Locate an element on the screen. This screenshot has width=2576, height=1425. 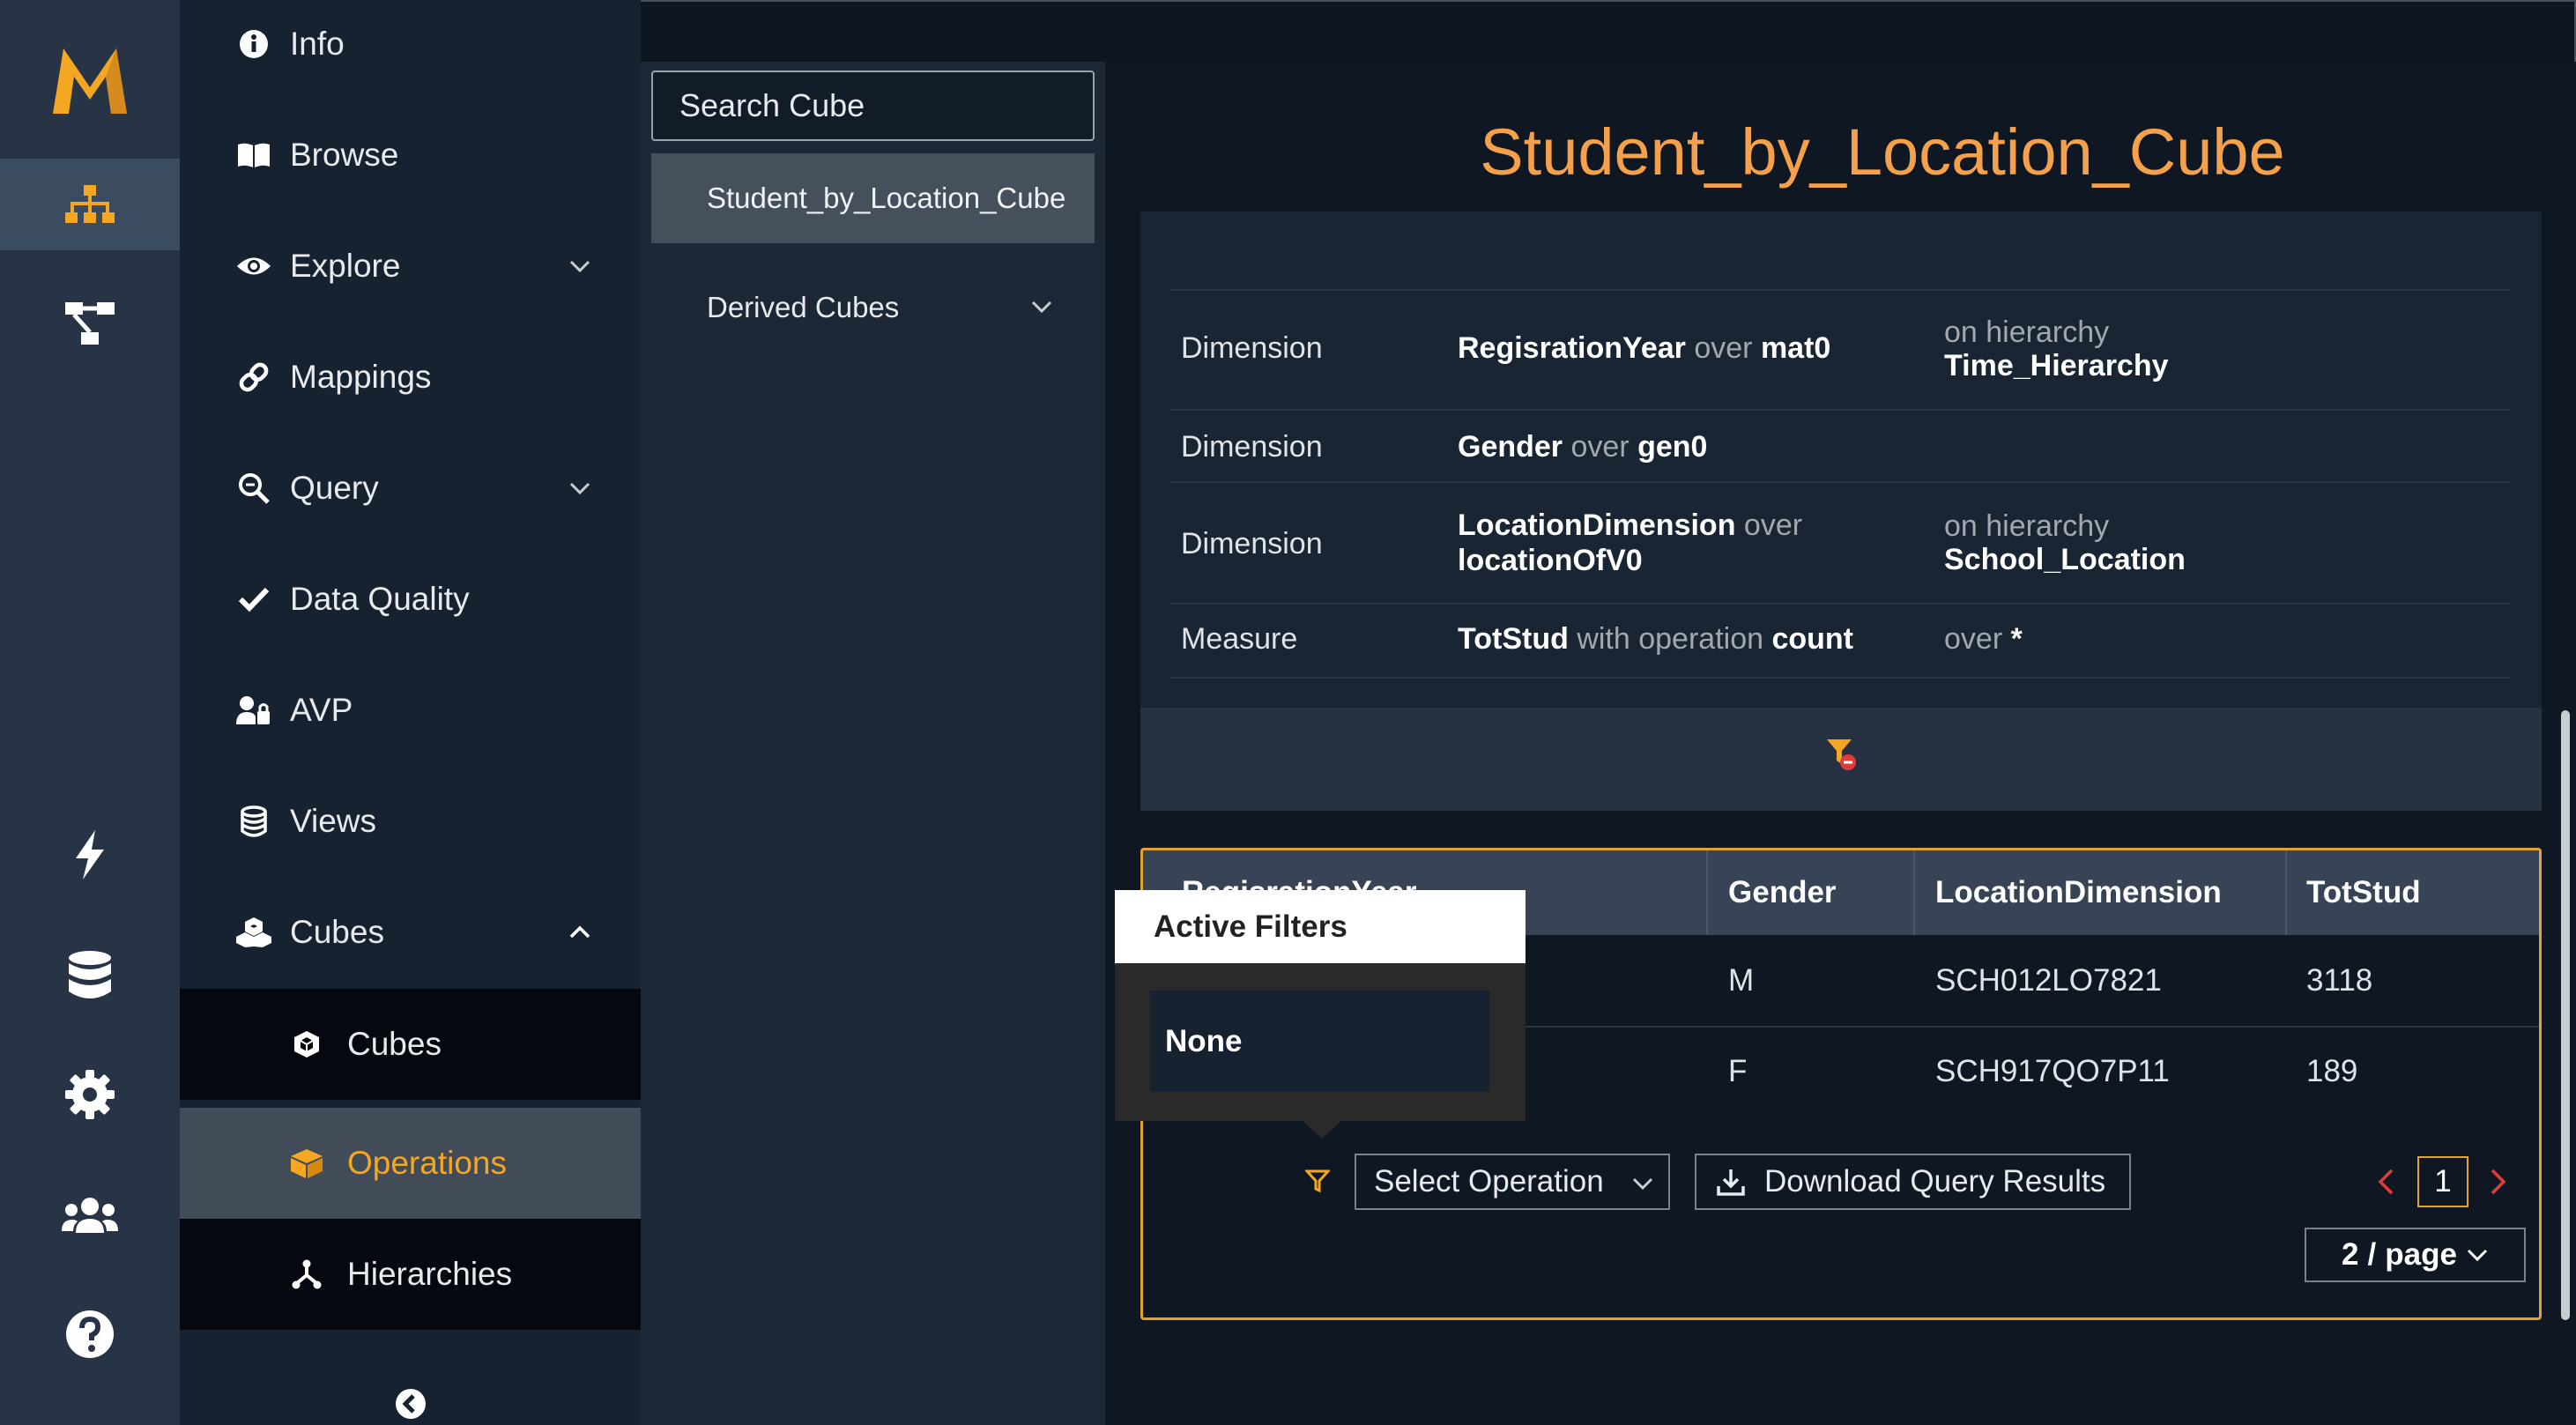
subnav-label: Hierarchies is located at coordinates (430, 1274).